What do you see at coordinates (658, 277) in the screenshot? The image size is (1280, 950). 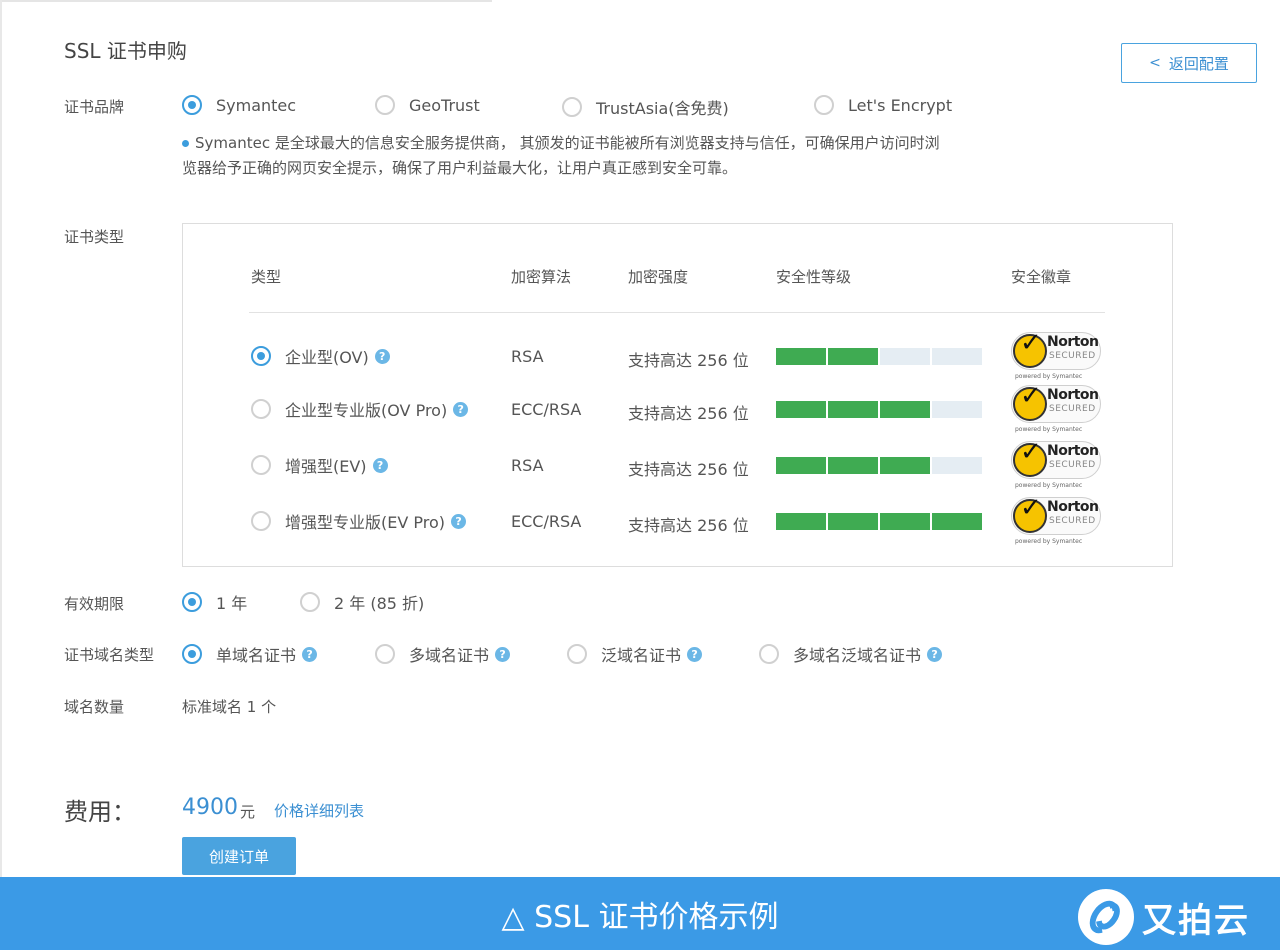 I see `column-header-strength: 加密强度` at bounding box center [658, 277].